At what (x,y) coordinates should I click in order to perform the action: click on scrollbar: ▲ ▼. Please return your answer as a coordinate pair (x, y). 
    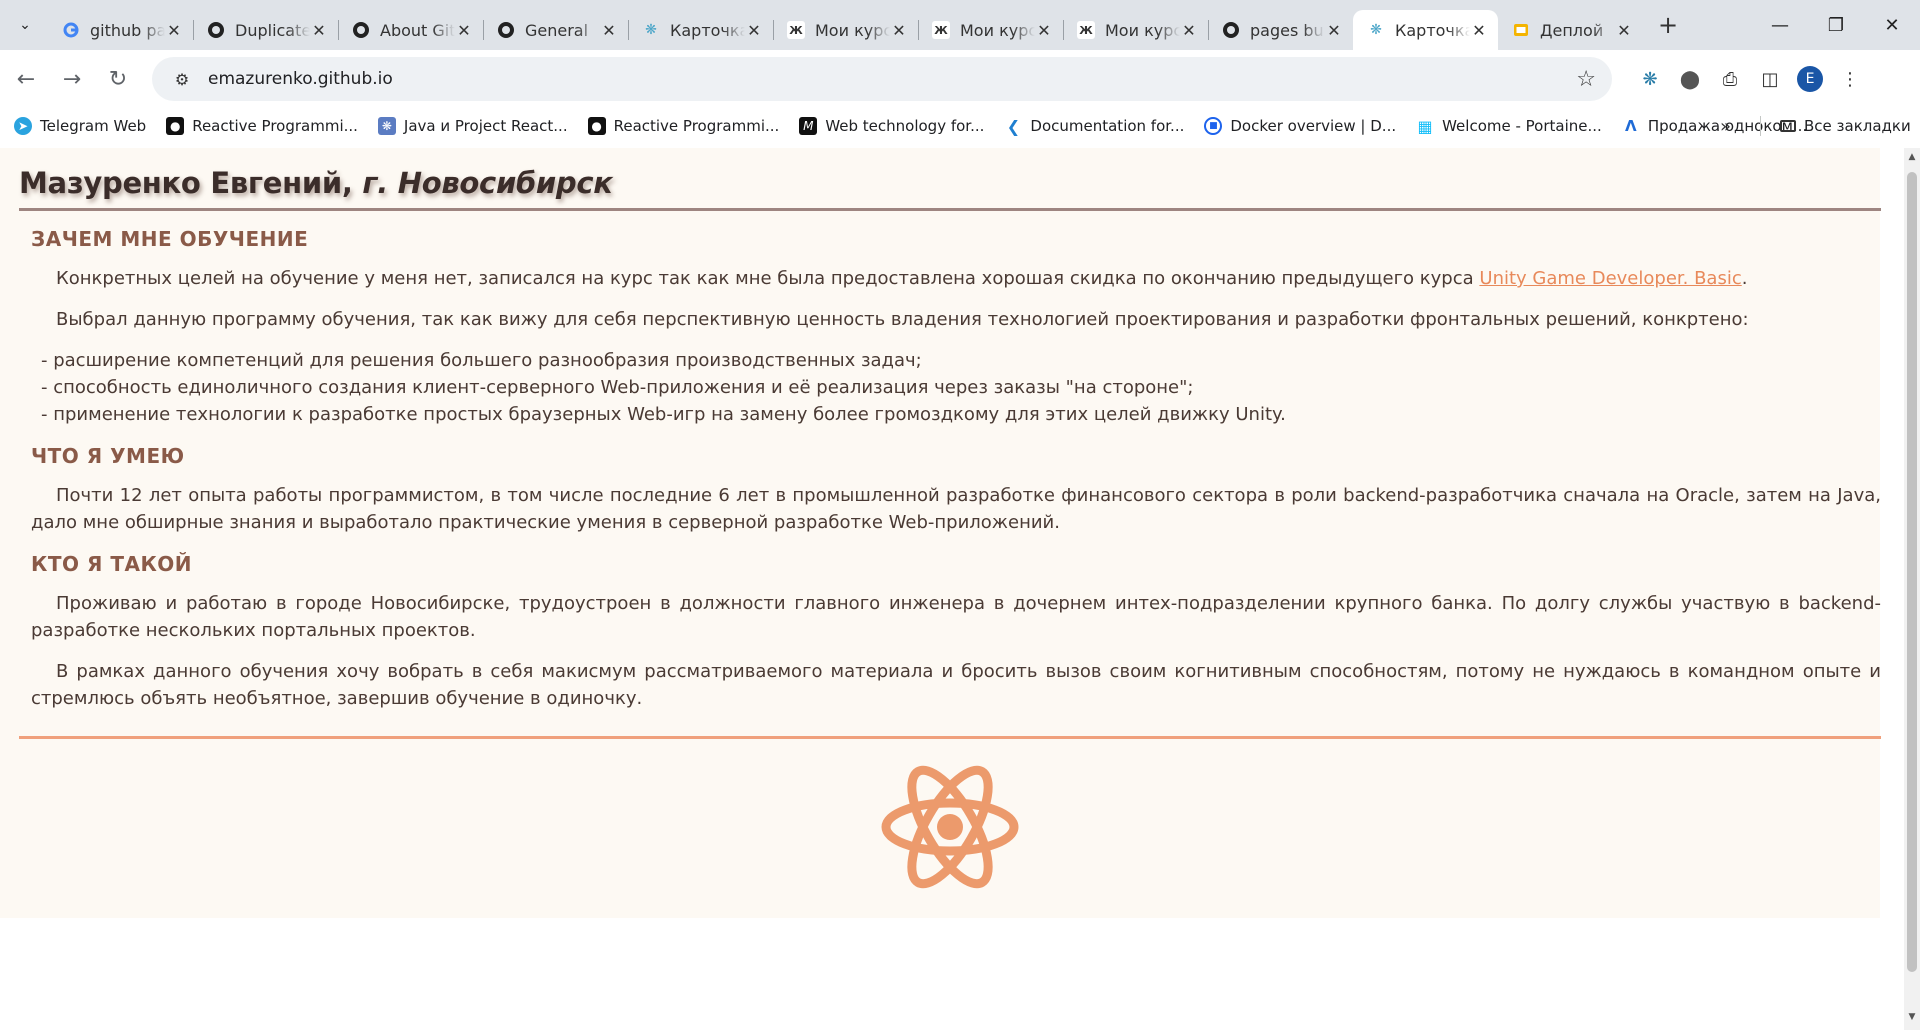
    Looking at the image, I should click on (1912, 589).